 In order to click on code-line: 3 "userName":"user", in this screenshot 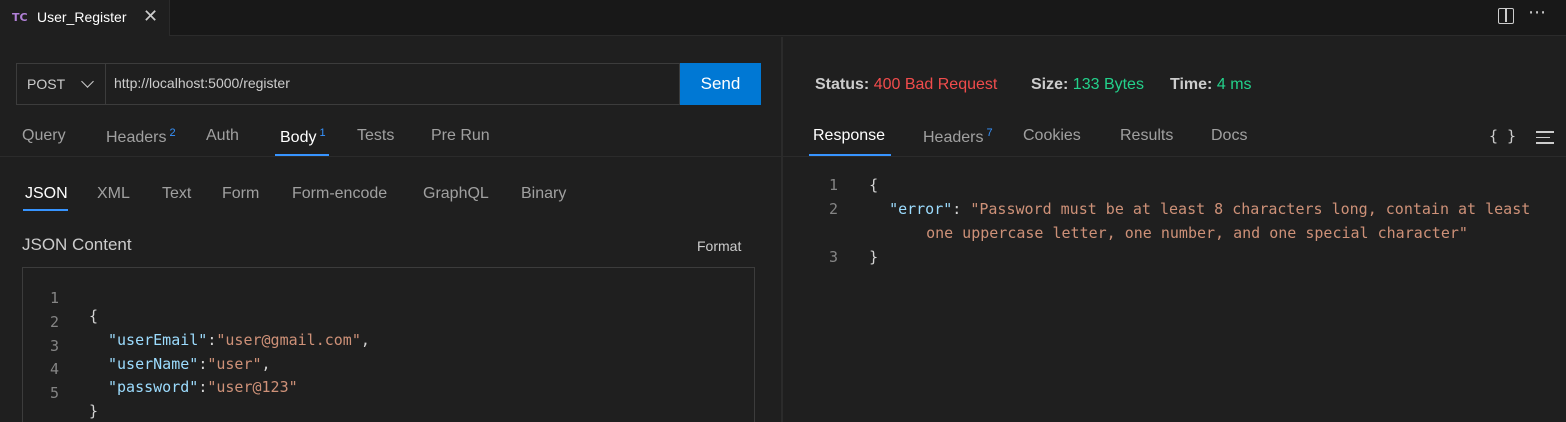, I will do `click(388, 346)`.